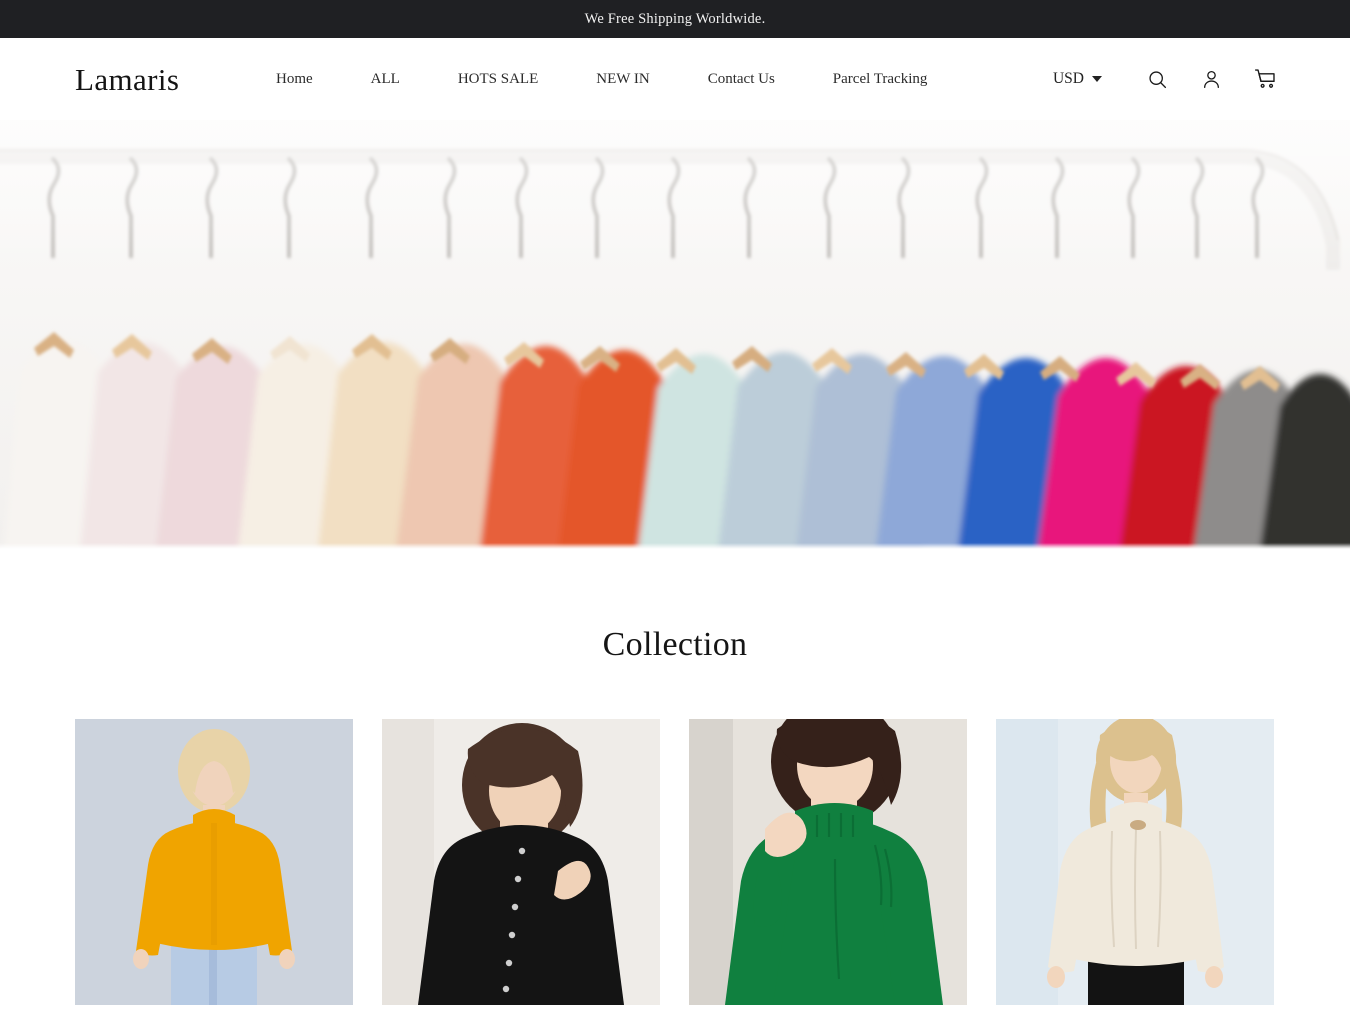 The height and width of the screenshot is (1013, 1350). I want to click on announcement-text: We Free Shipping Worldwide., so click(675, 18).